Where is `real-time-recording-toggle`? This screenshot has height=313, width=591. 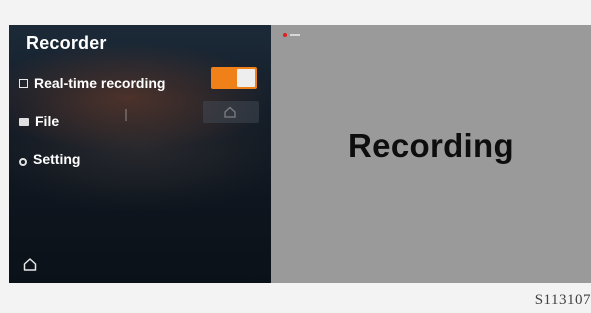 real-time-recording-toggle is located at coordinates (234, 78).